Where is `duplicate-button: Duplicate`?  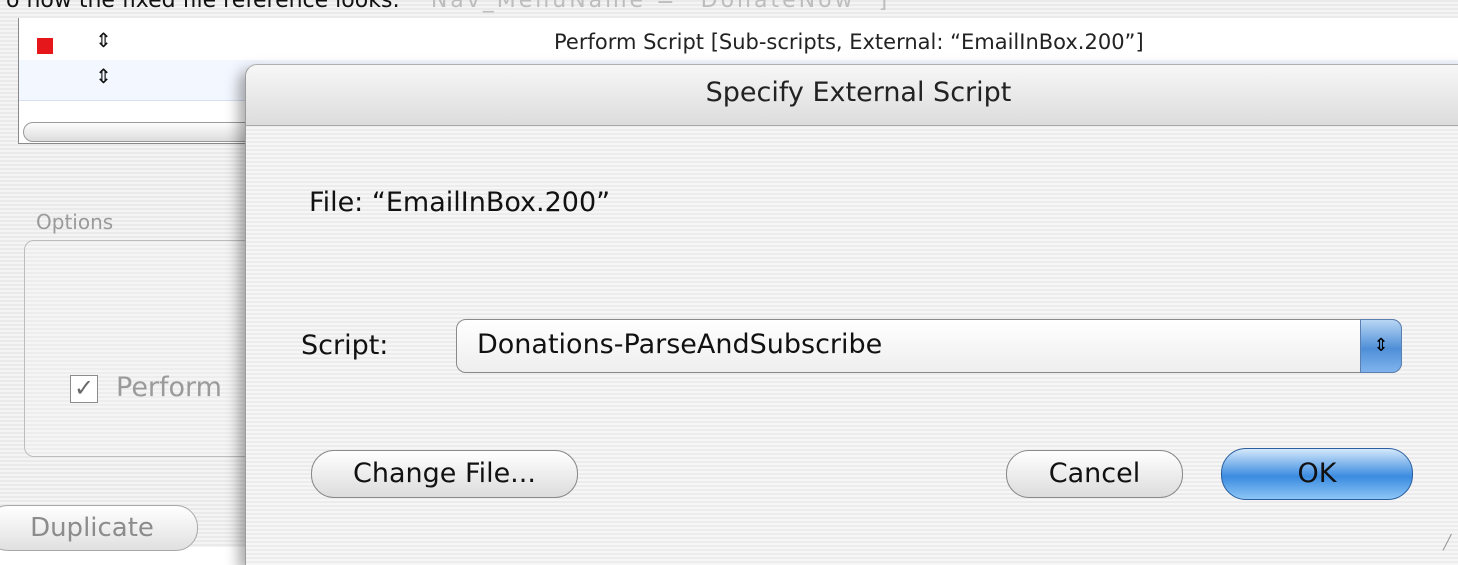 duplicate-button: Duplicate is located at coordinates (99, 528).